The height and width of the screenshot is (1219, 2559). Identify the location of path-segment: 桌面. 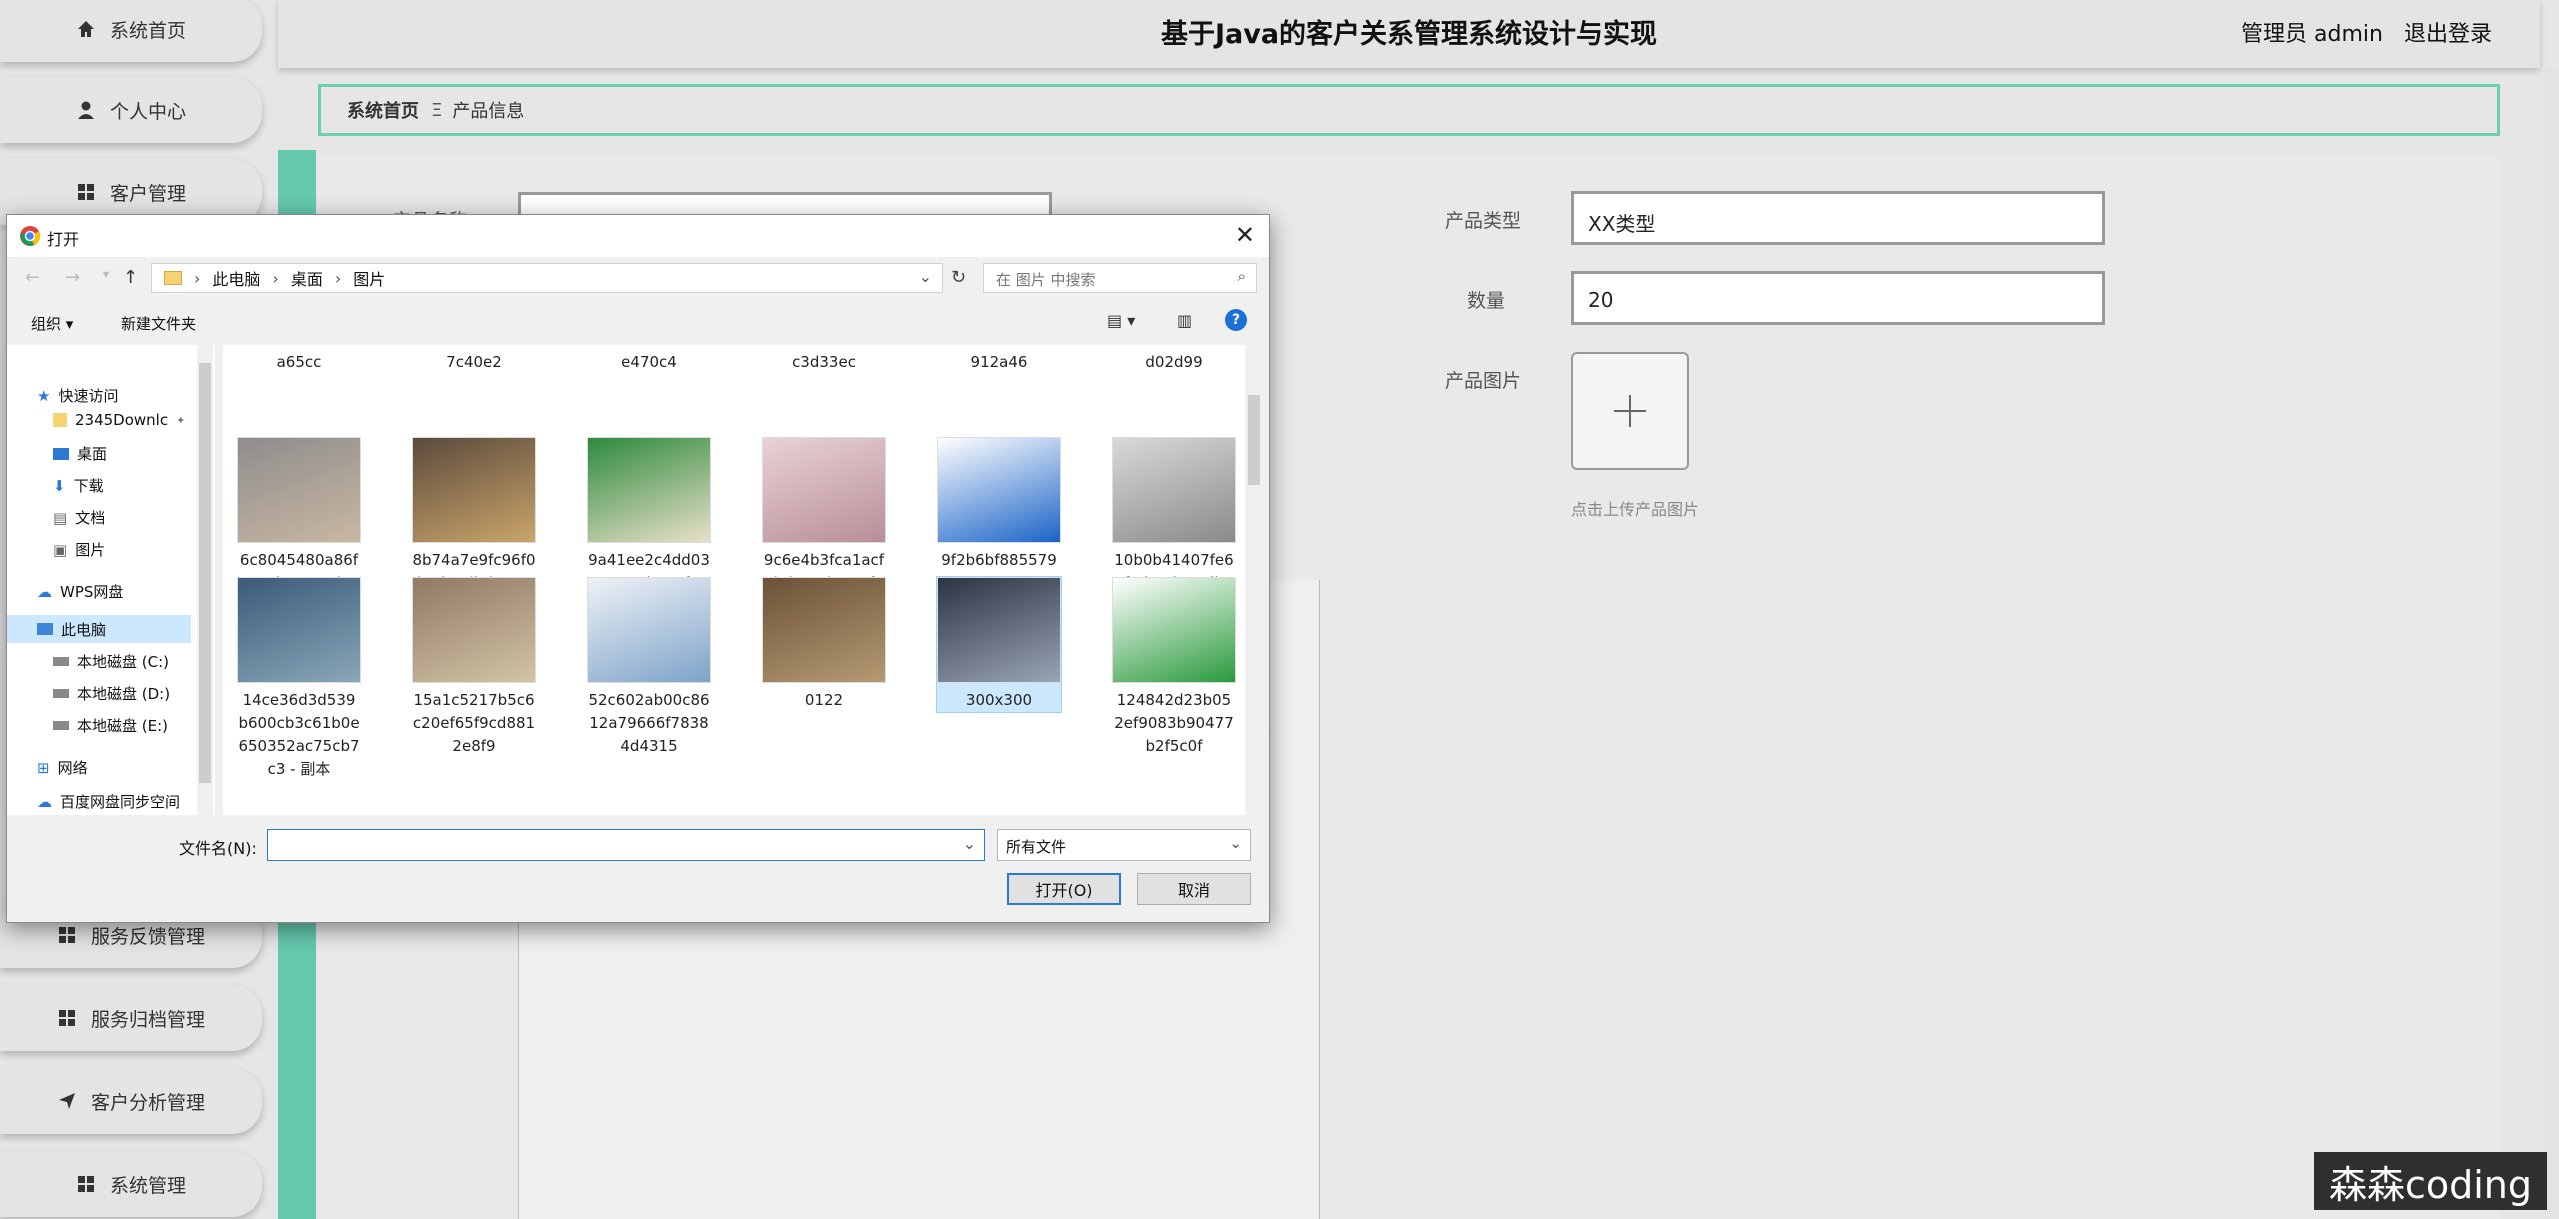
(307, 278).